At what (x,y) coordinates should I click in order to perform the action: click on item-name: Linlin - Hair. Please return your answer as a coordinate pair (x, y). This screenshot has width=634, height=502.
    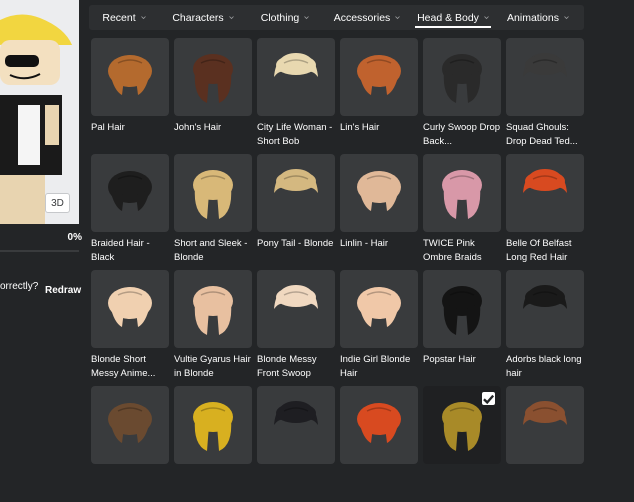
    Looking at the image, I should click on (364, 243).